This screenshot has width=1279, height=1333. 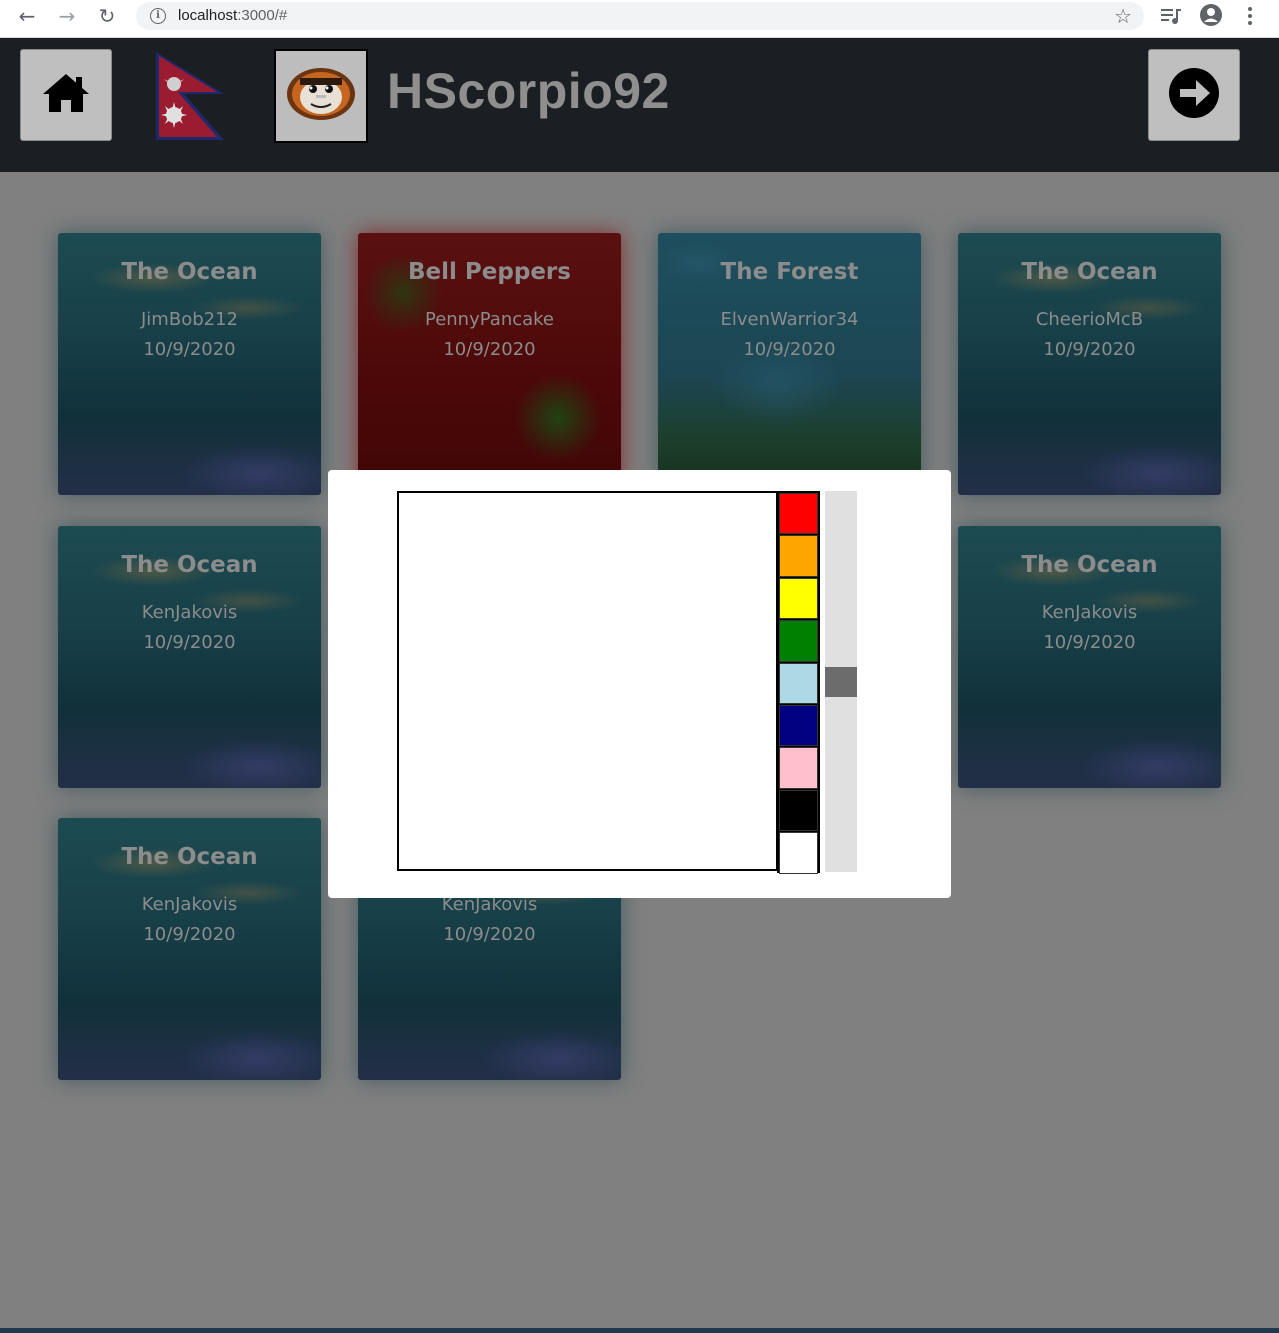 I want to click on color-swatch-green, so click(x=798, y=641).